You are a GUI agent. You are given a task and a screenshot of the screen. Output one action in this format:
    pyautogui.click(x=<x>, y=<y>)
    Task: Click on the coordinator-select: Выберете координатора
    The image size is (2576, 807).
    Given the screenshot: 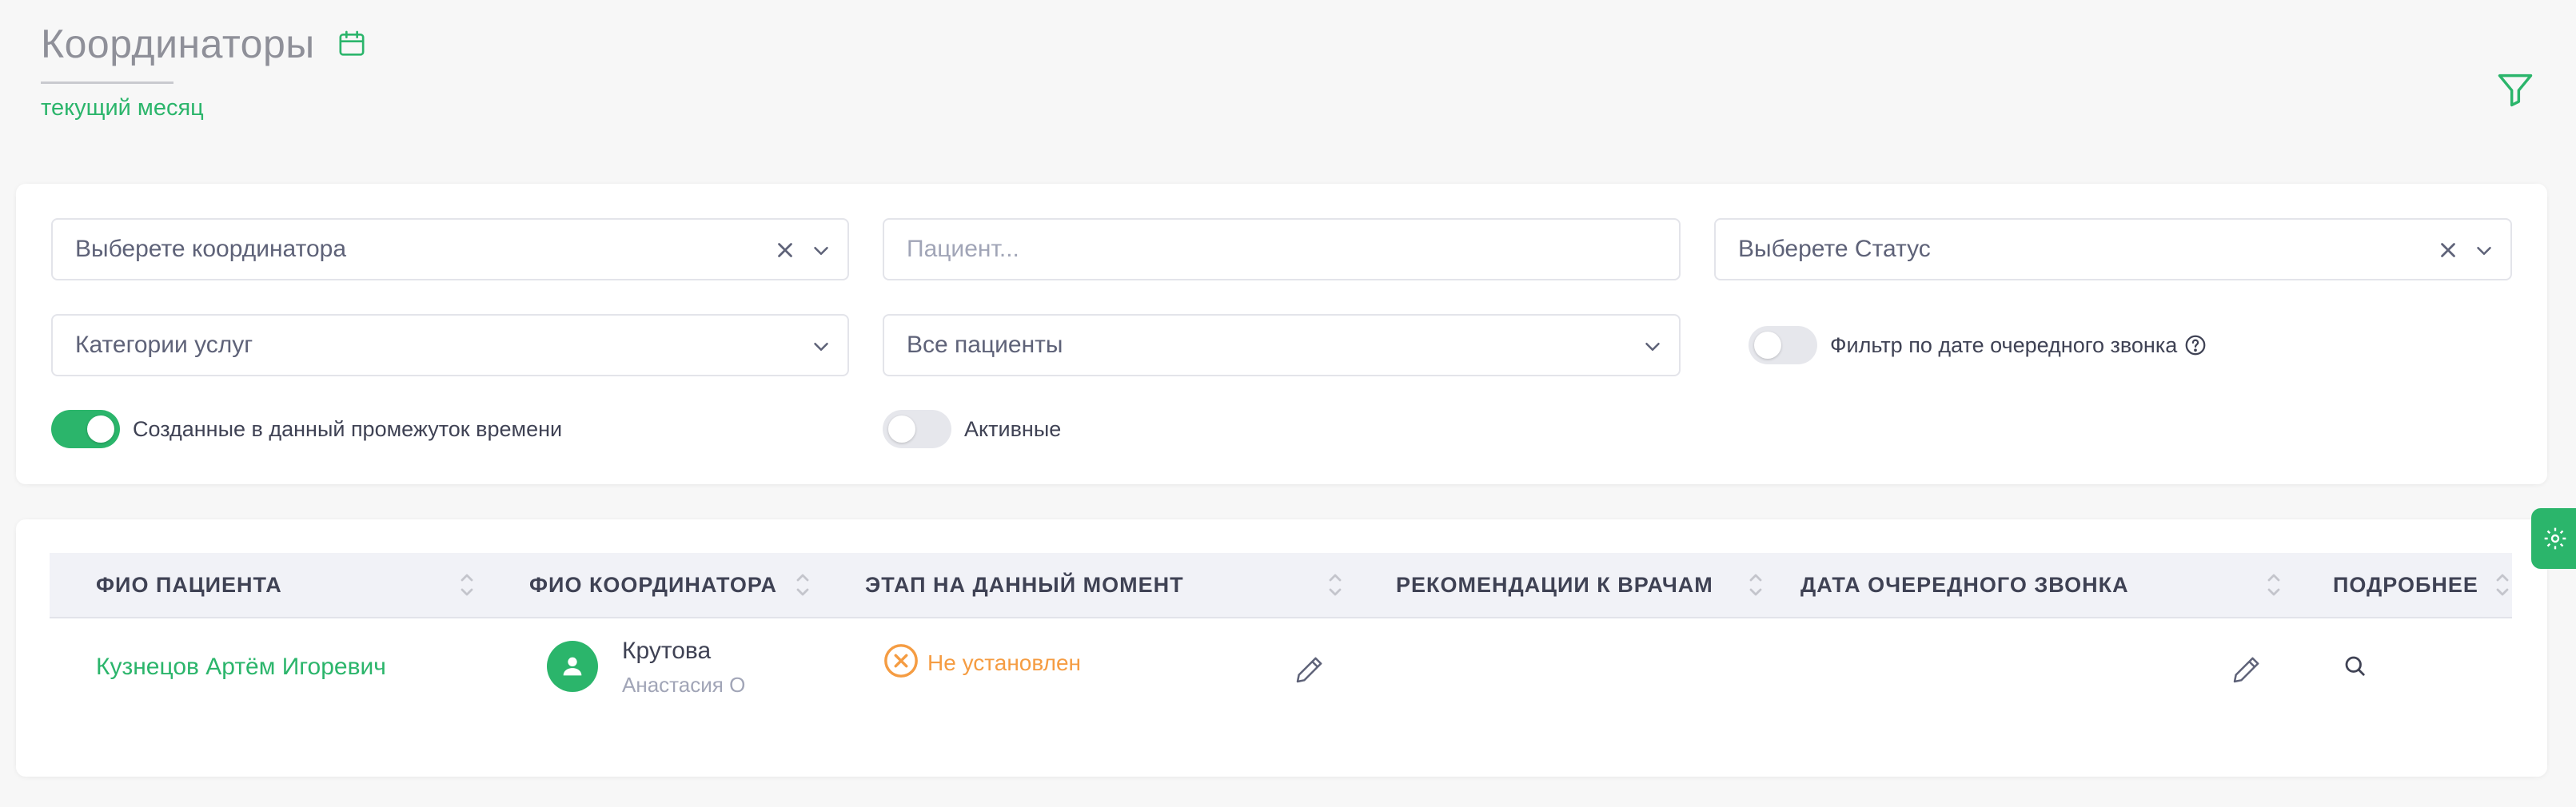 What is the action you would take?
    pyautogui.click(x=450, y=249)
    